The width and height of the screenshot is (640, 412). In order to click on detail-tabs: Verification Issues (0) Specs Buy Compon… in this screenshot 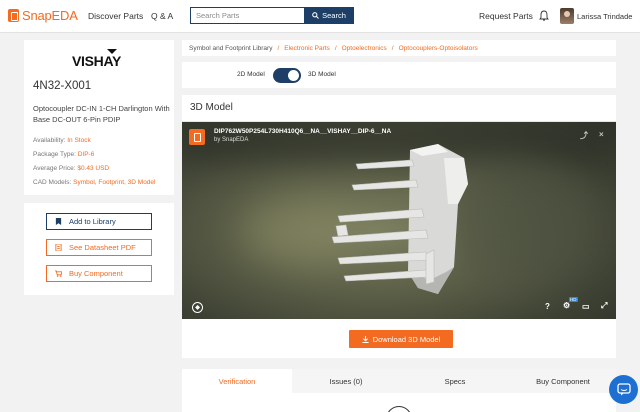, I will do `click(399, 390)`.